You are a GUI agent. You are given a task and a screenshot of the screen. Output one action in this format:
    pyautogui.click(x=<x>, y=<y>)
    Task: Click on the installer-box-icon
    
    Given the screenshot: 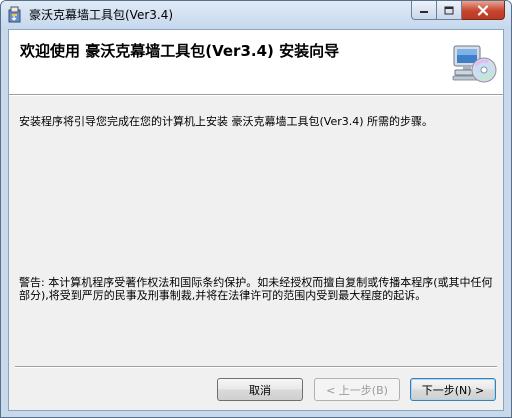 What is the action you would take?
    pyautogui.click(x=14, y=14)
    